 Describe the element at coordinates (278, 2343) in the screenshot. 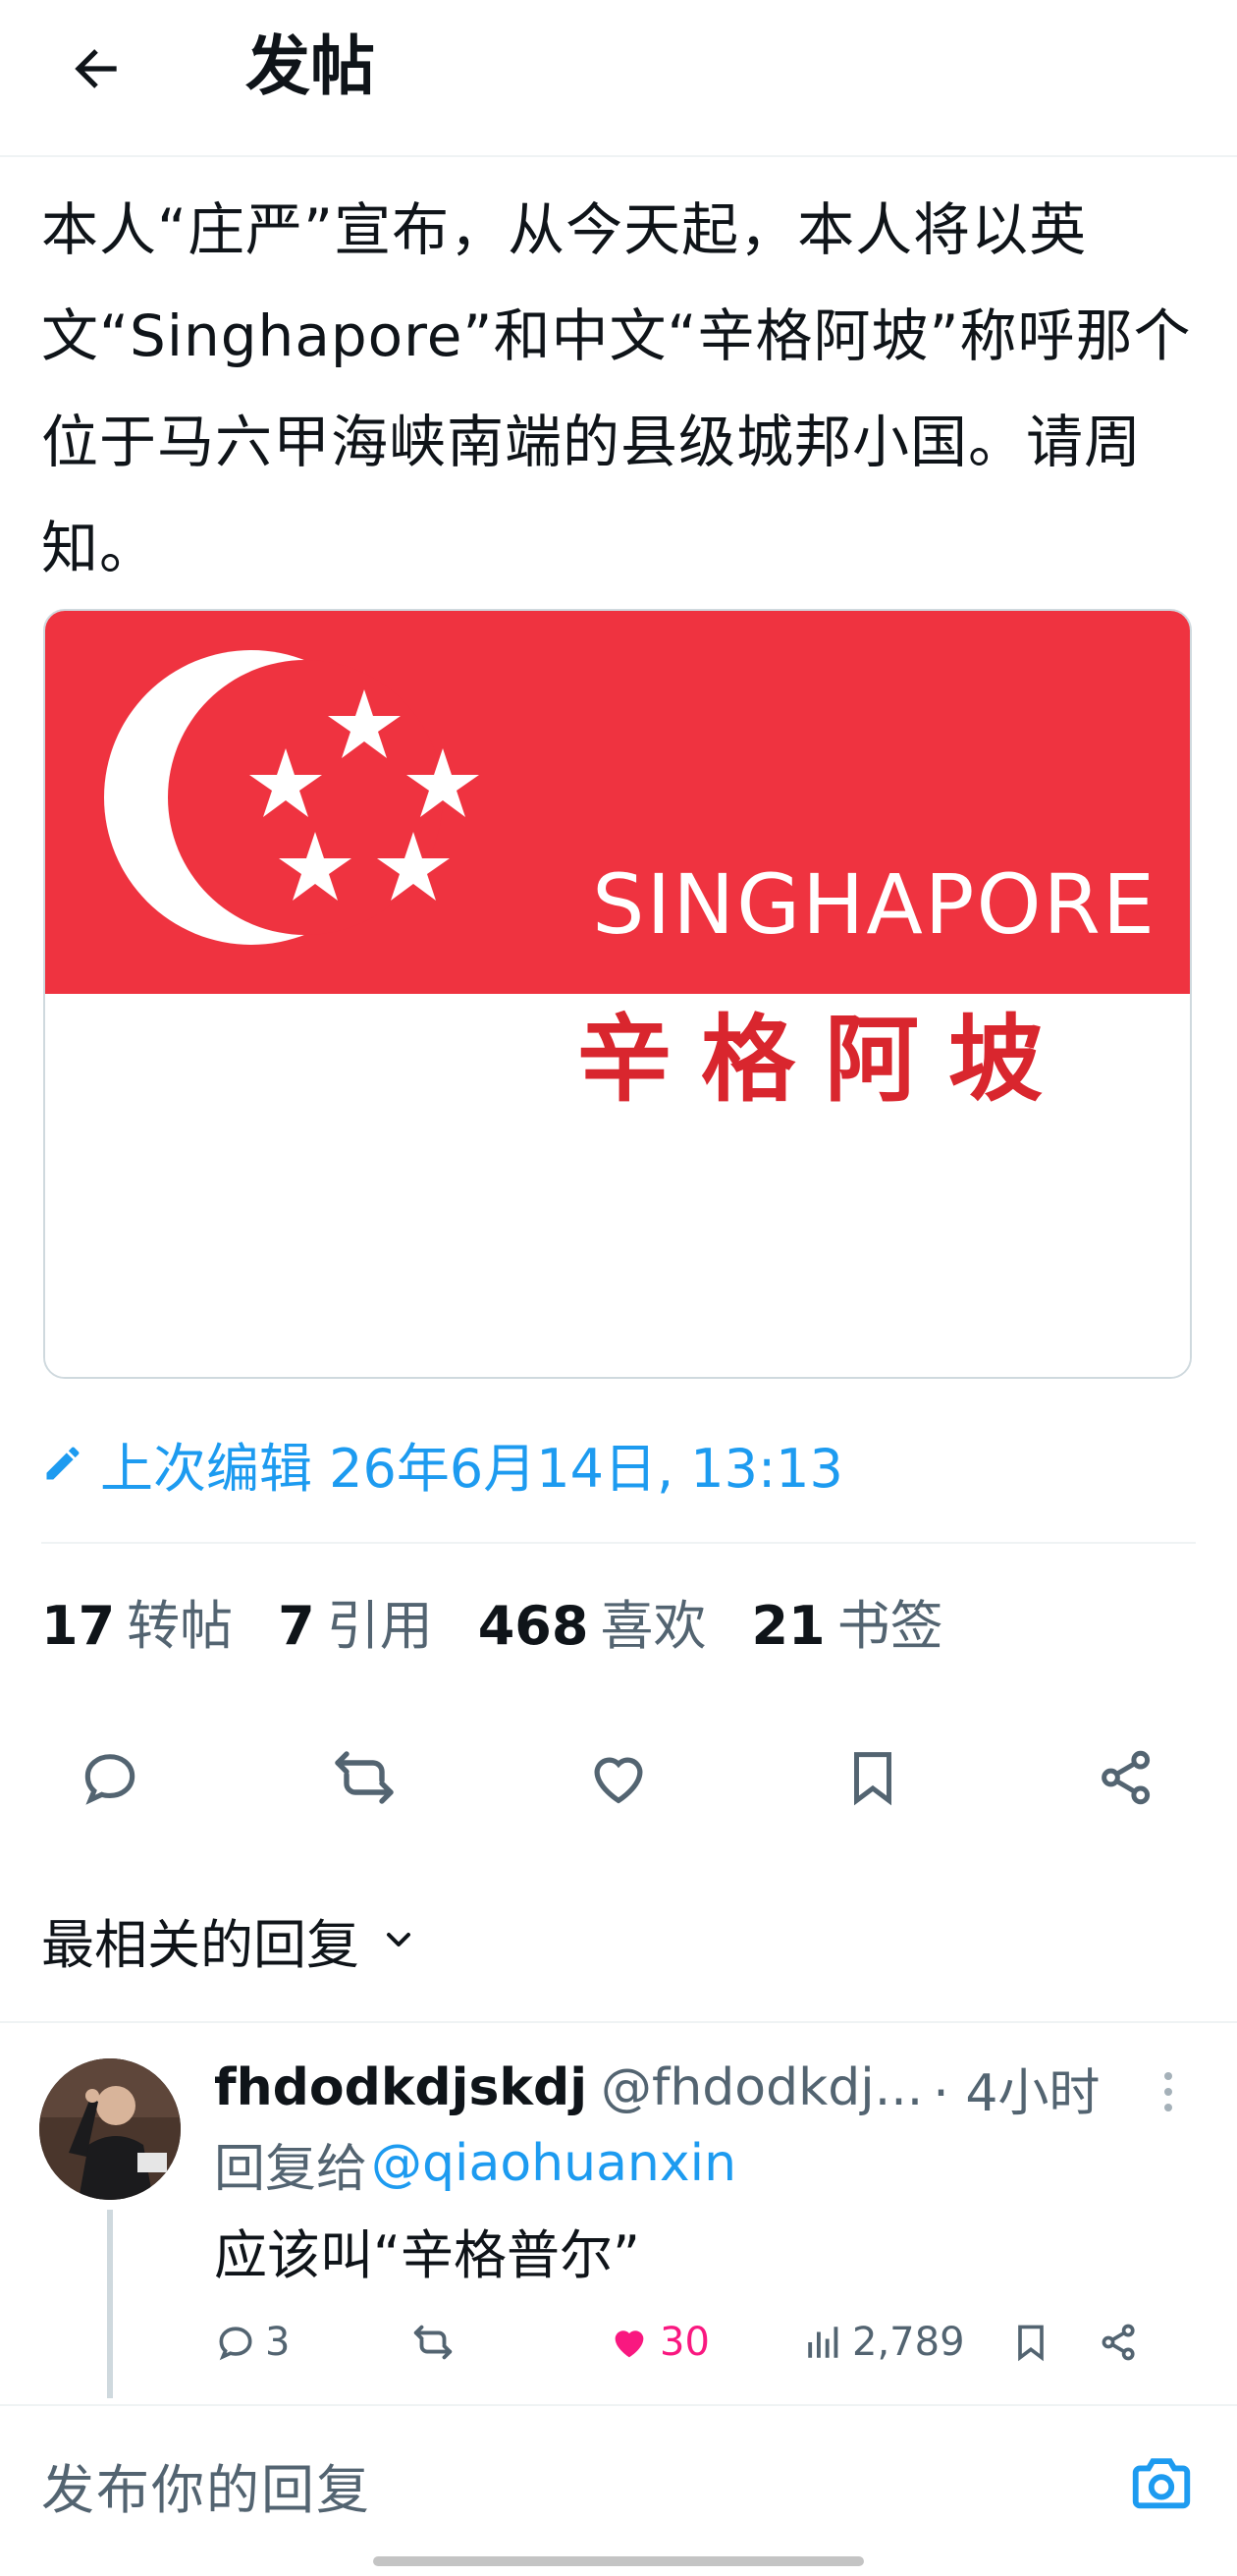

I see `reply-count: 3` at that location.